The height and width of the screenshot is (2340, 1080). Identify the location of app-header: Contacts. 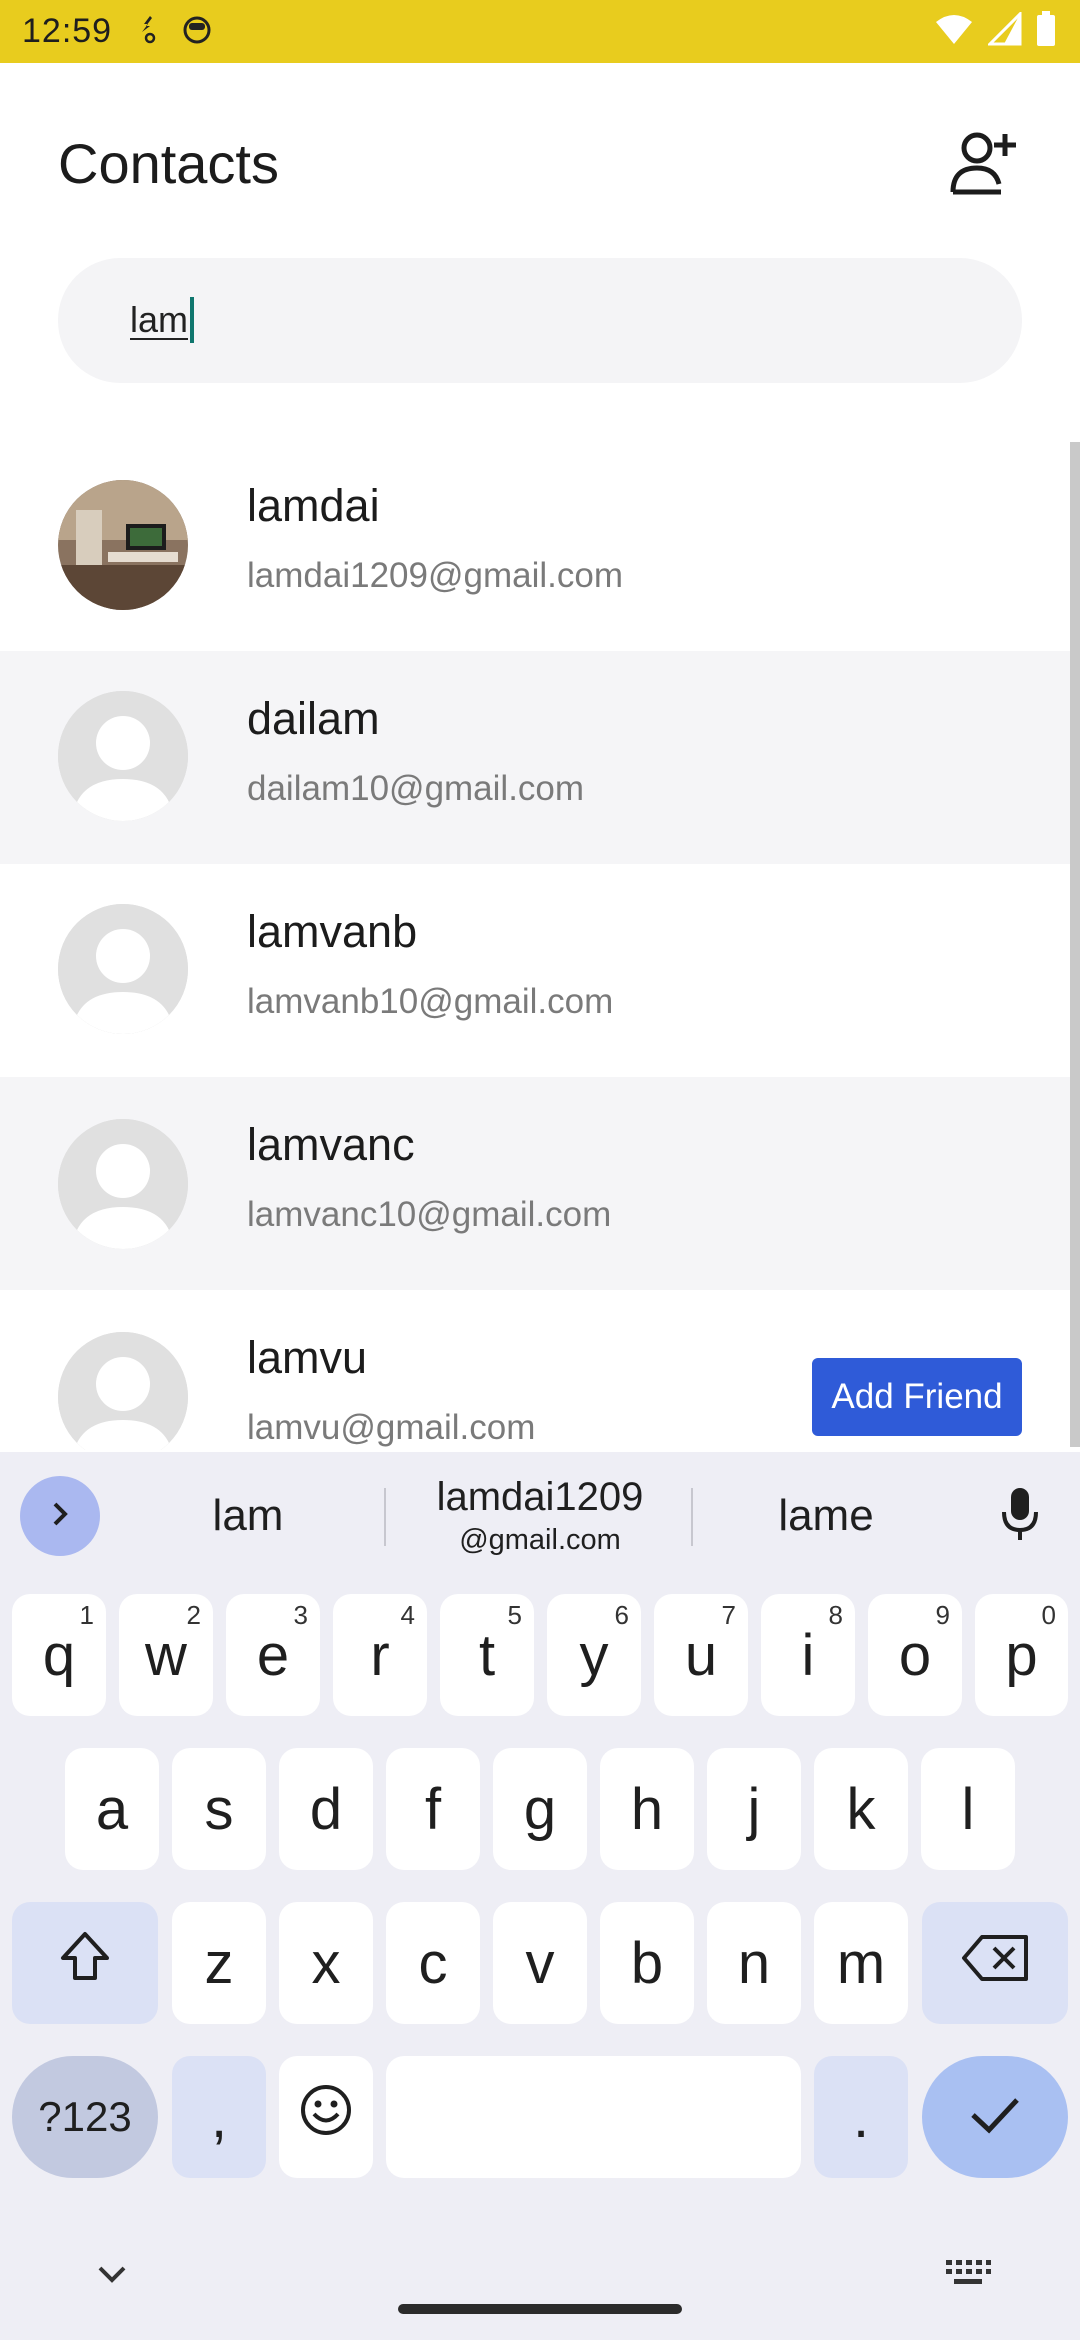
(540, 163).